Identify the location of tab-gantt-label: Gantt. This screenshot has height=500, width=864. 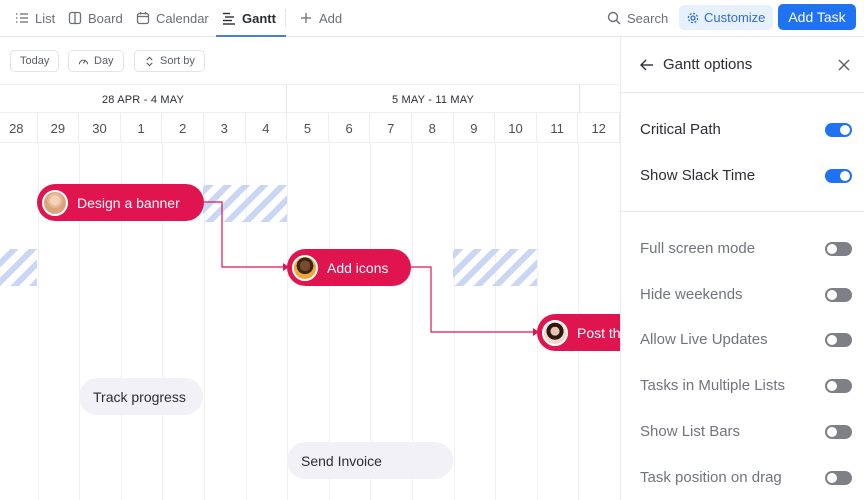
(259, 18).